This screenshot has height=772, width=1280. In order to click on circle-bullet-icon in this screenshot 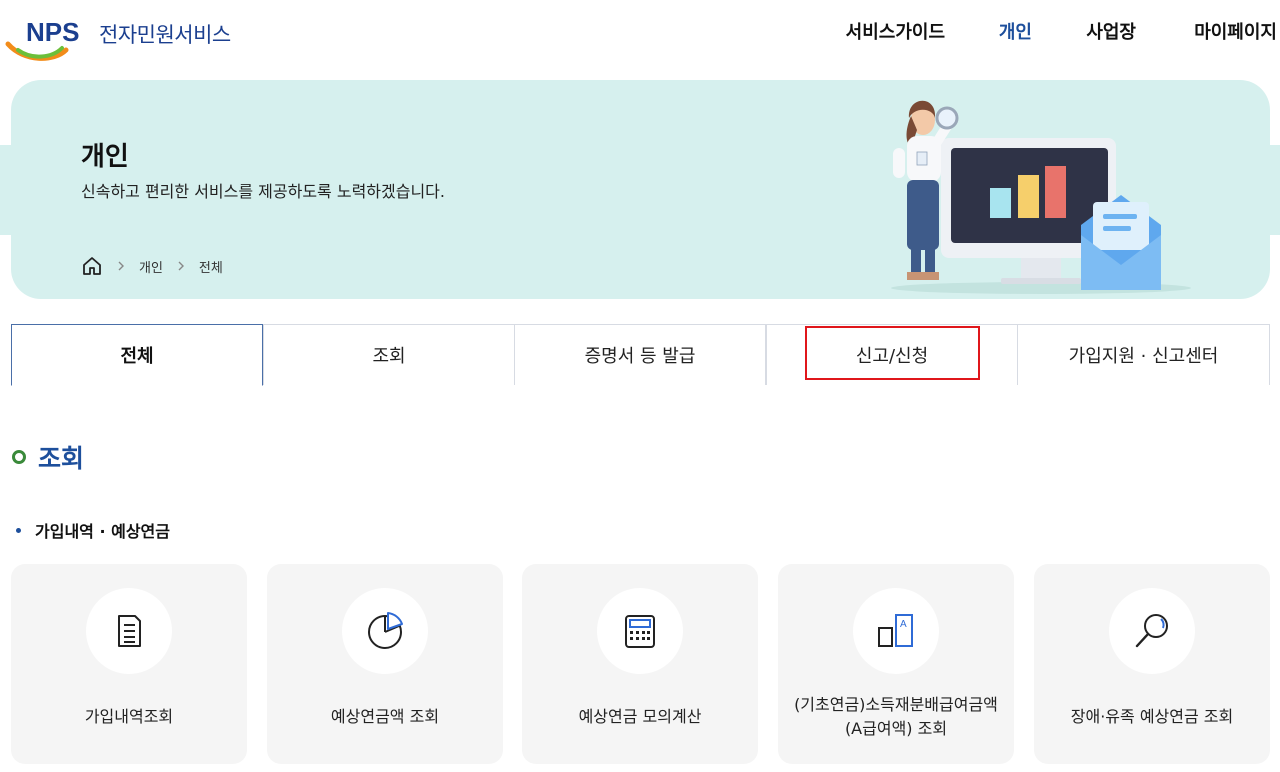, I will do `click(19, 457)`.